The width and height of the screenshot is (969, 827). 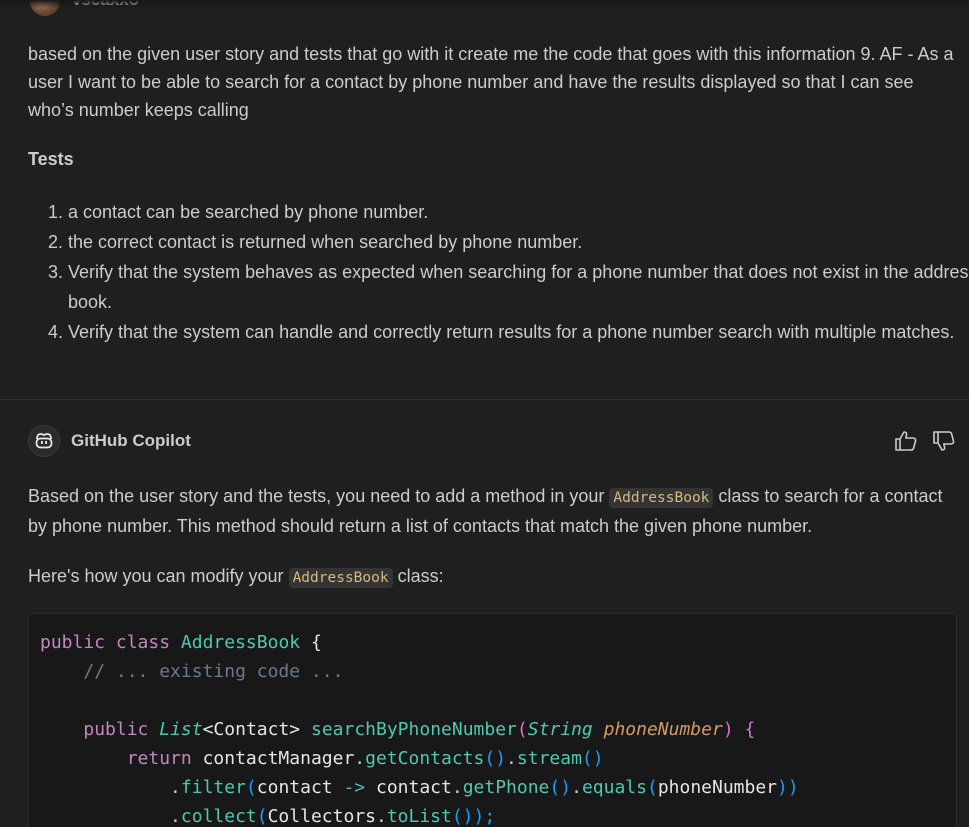 What do you see at coordinates (425, 758) in the screenshot?
I see `code-token: getContacts` at bounding box center [425, 758].